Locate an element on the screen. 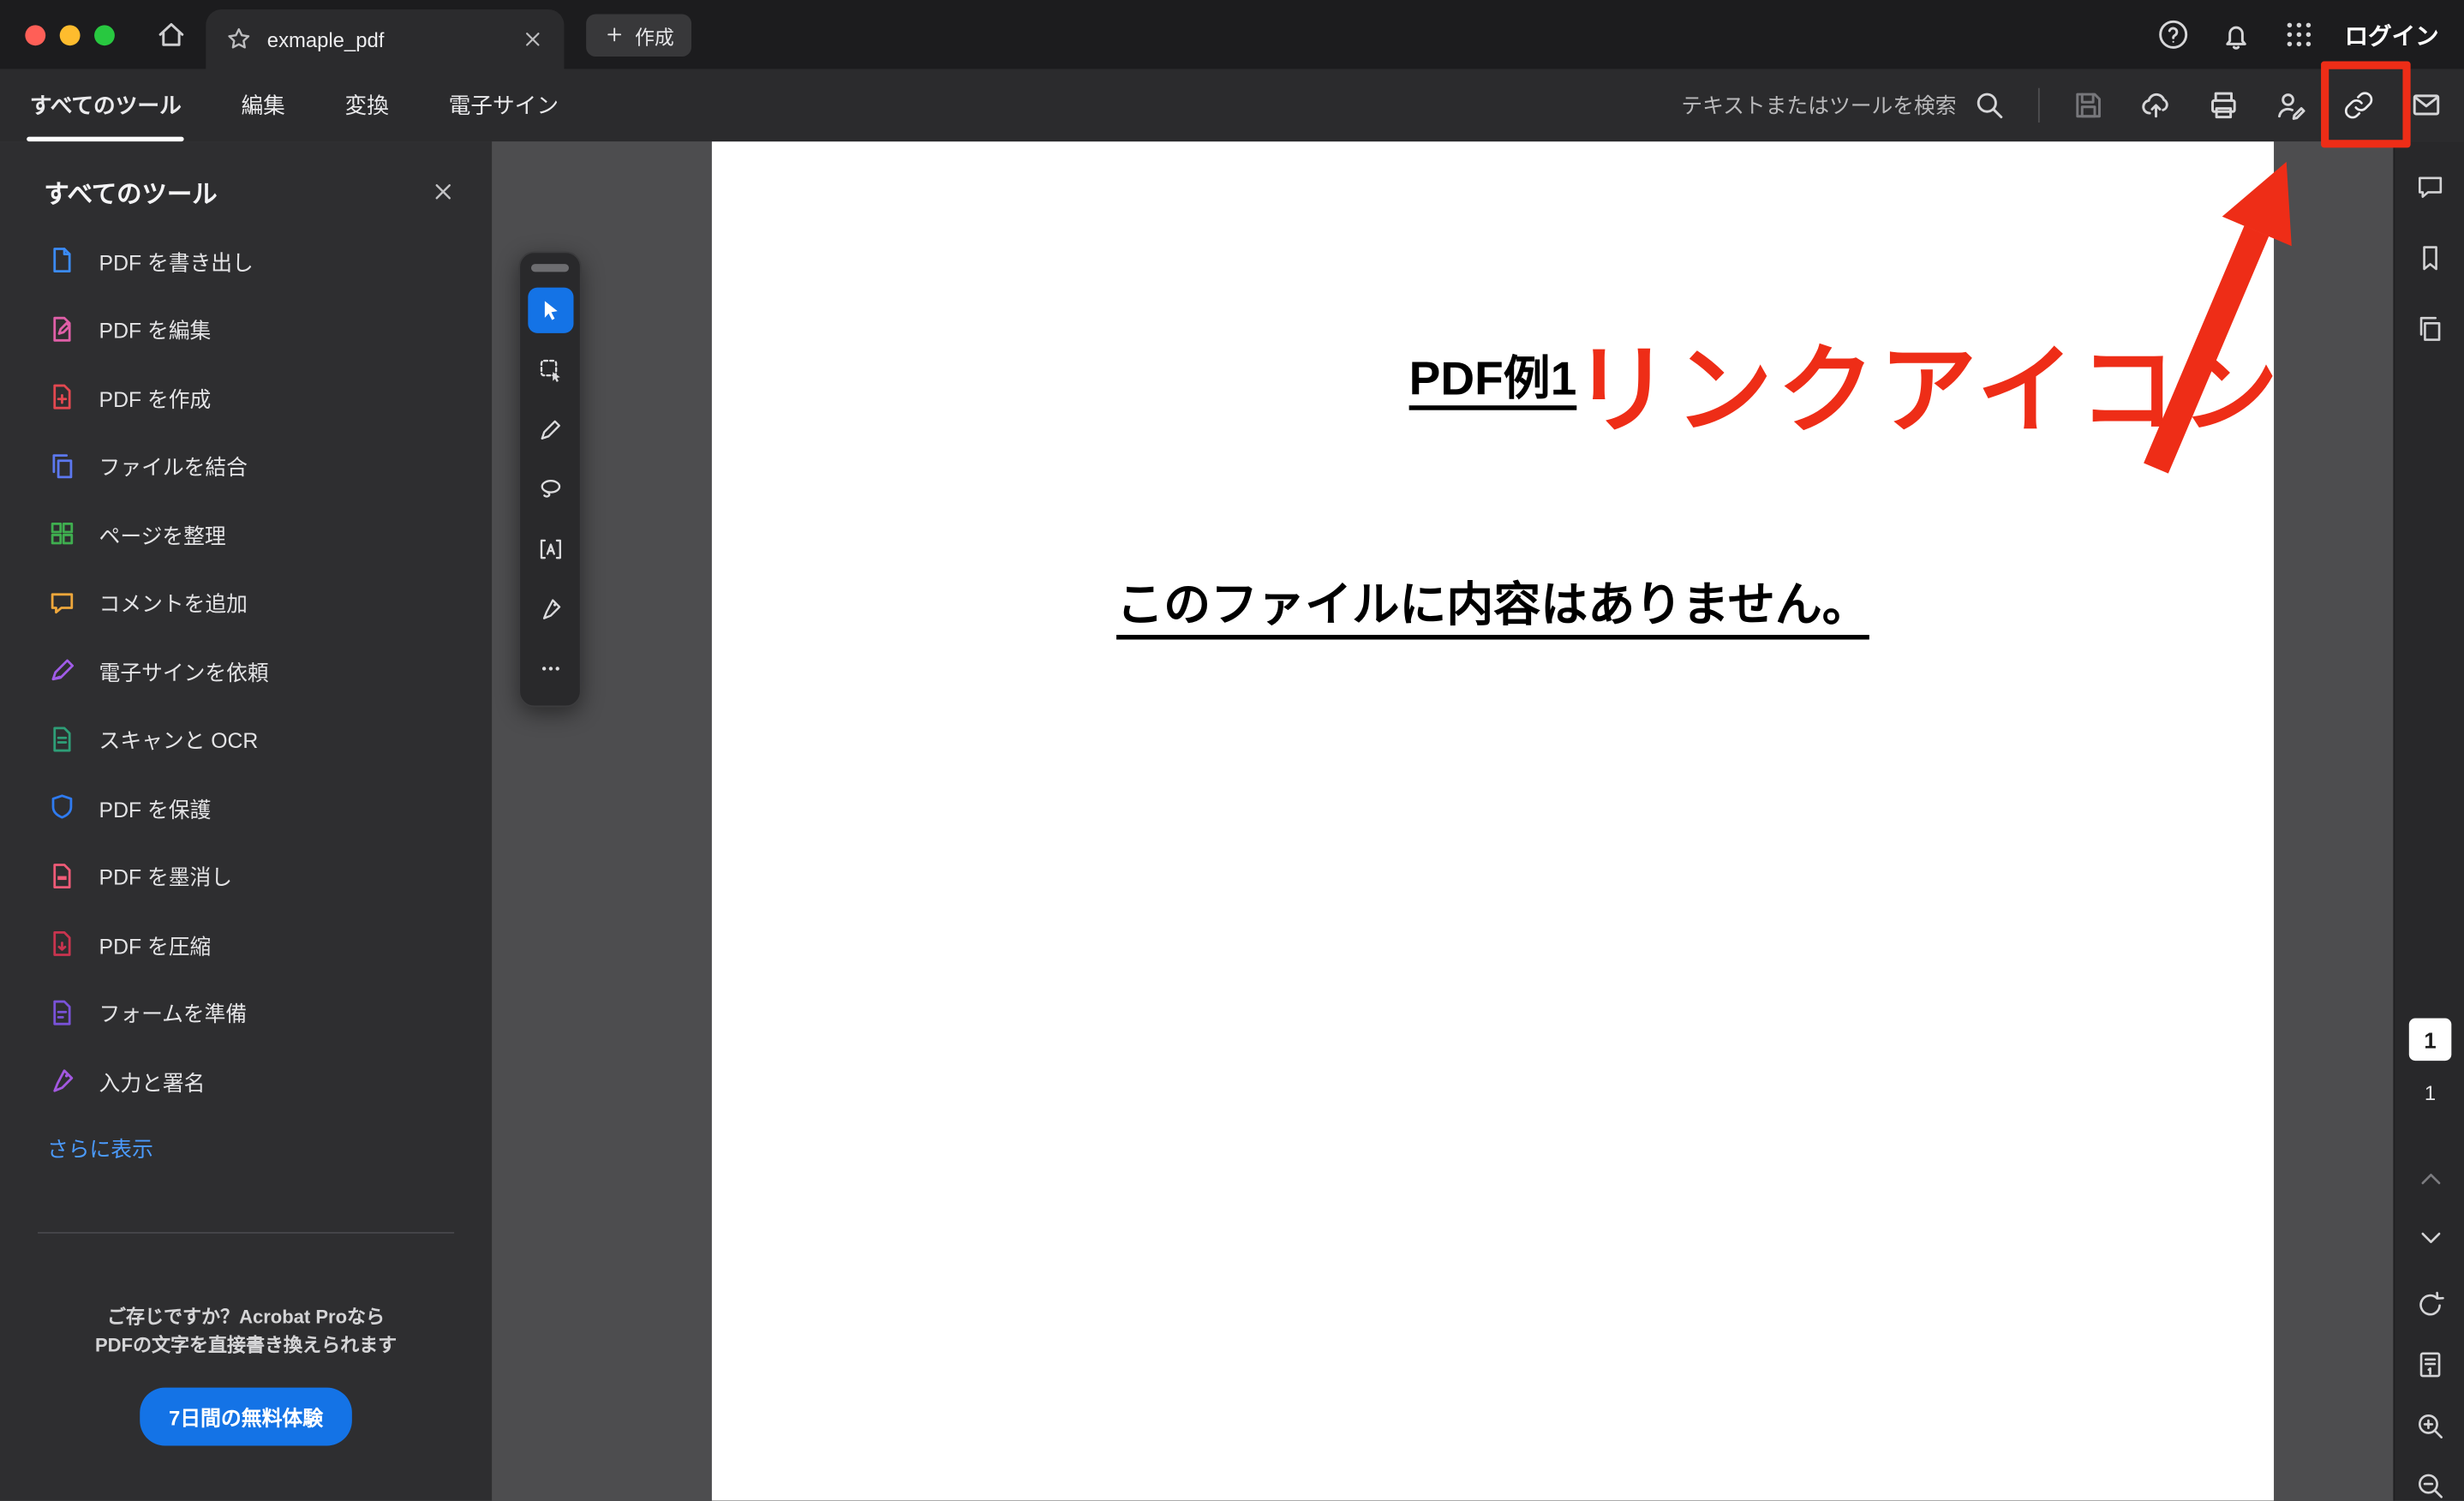  document-tab: exmaple_pdf is located at coordinates (385, 39).